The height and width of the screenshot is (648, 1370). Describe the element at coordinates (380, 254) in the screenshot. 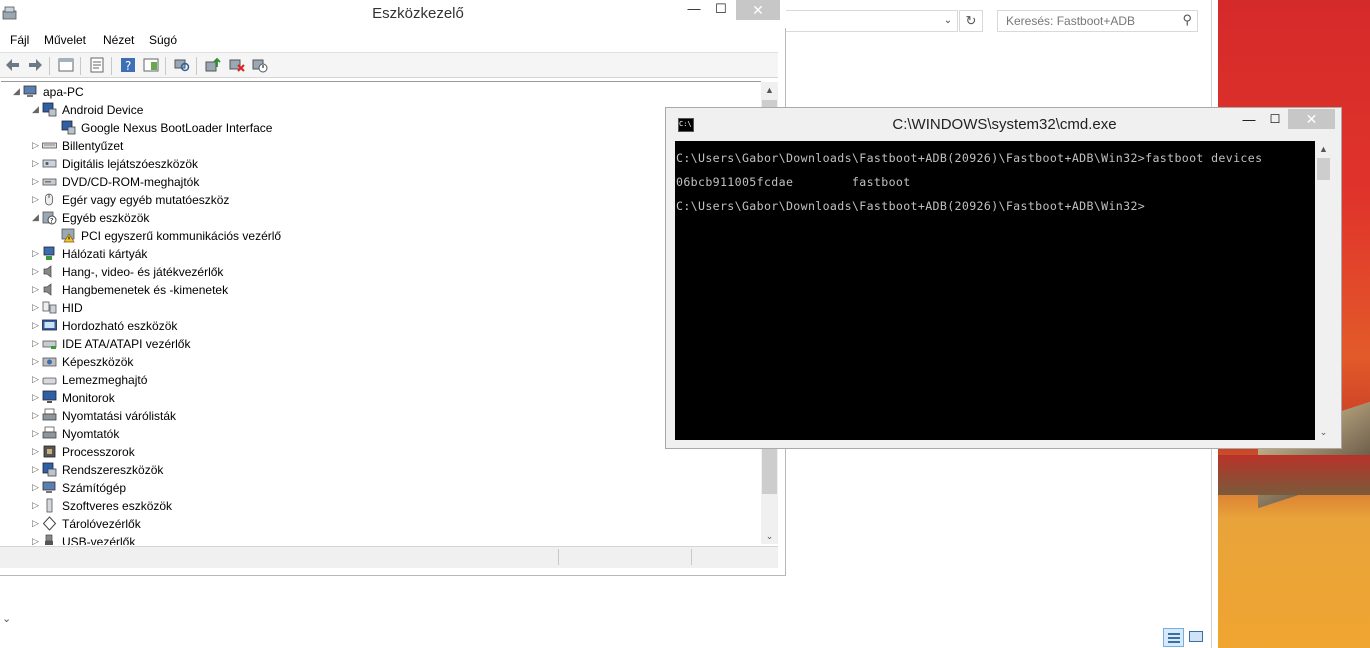

I see `tree-item: ▷ Hálózati kártyák` at that location.